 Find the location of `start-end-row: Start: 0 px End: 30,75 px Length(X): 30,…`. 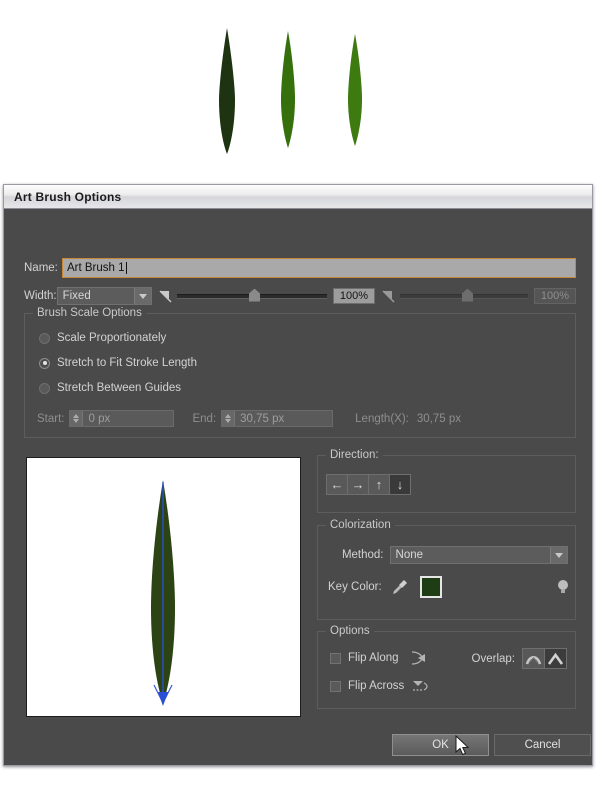

start-end-row: Start: 0 px End: 30,75 px Length(X): 30,… is located at coordinates (249, 418).